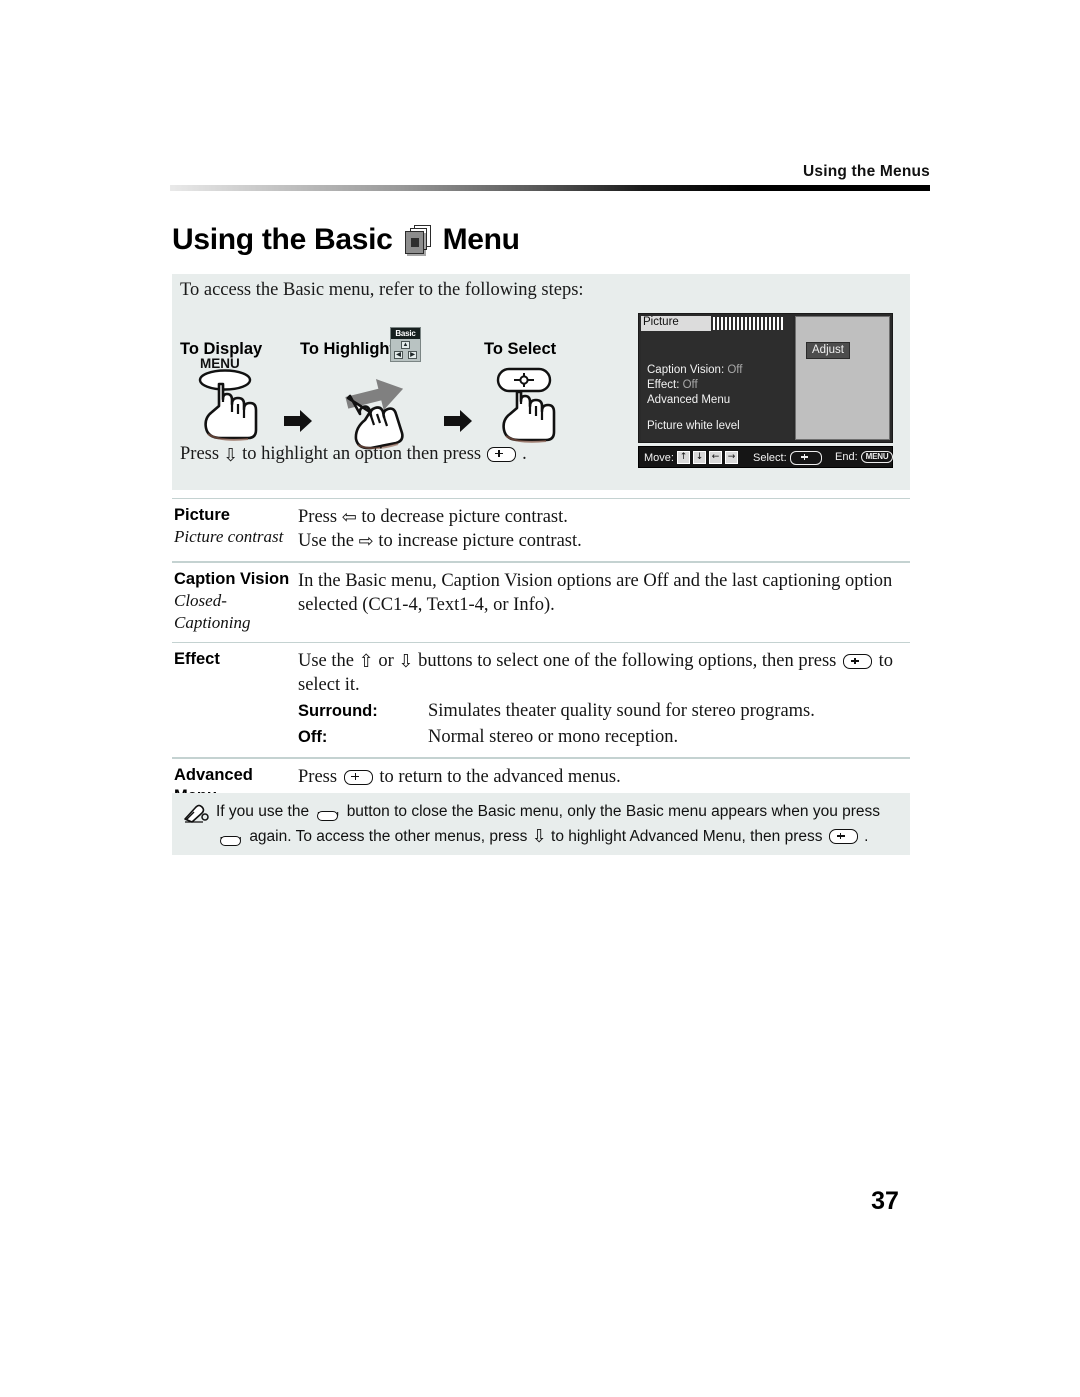 The image size is (1080, 1397). Describe the element at coordinates (464, 517) in the screenshot. I see `desc-picture-line1-post: to decrease picture contrast.` at that location.